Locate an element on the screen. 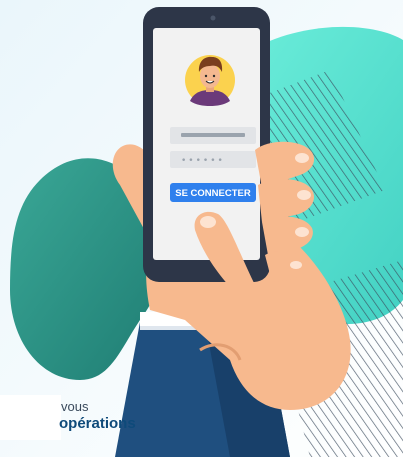 The image size is (403, 457). index-fingernail is located at coordinates (208, 222).